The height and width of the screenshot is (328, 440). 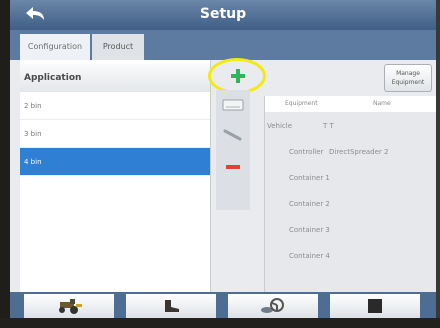 I want to click on bottom-nav-equipment, so click(x=69, y=306).